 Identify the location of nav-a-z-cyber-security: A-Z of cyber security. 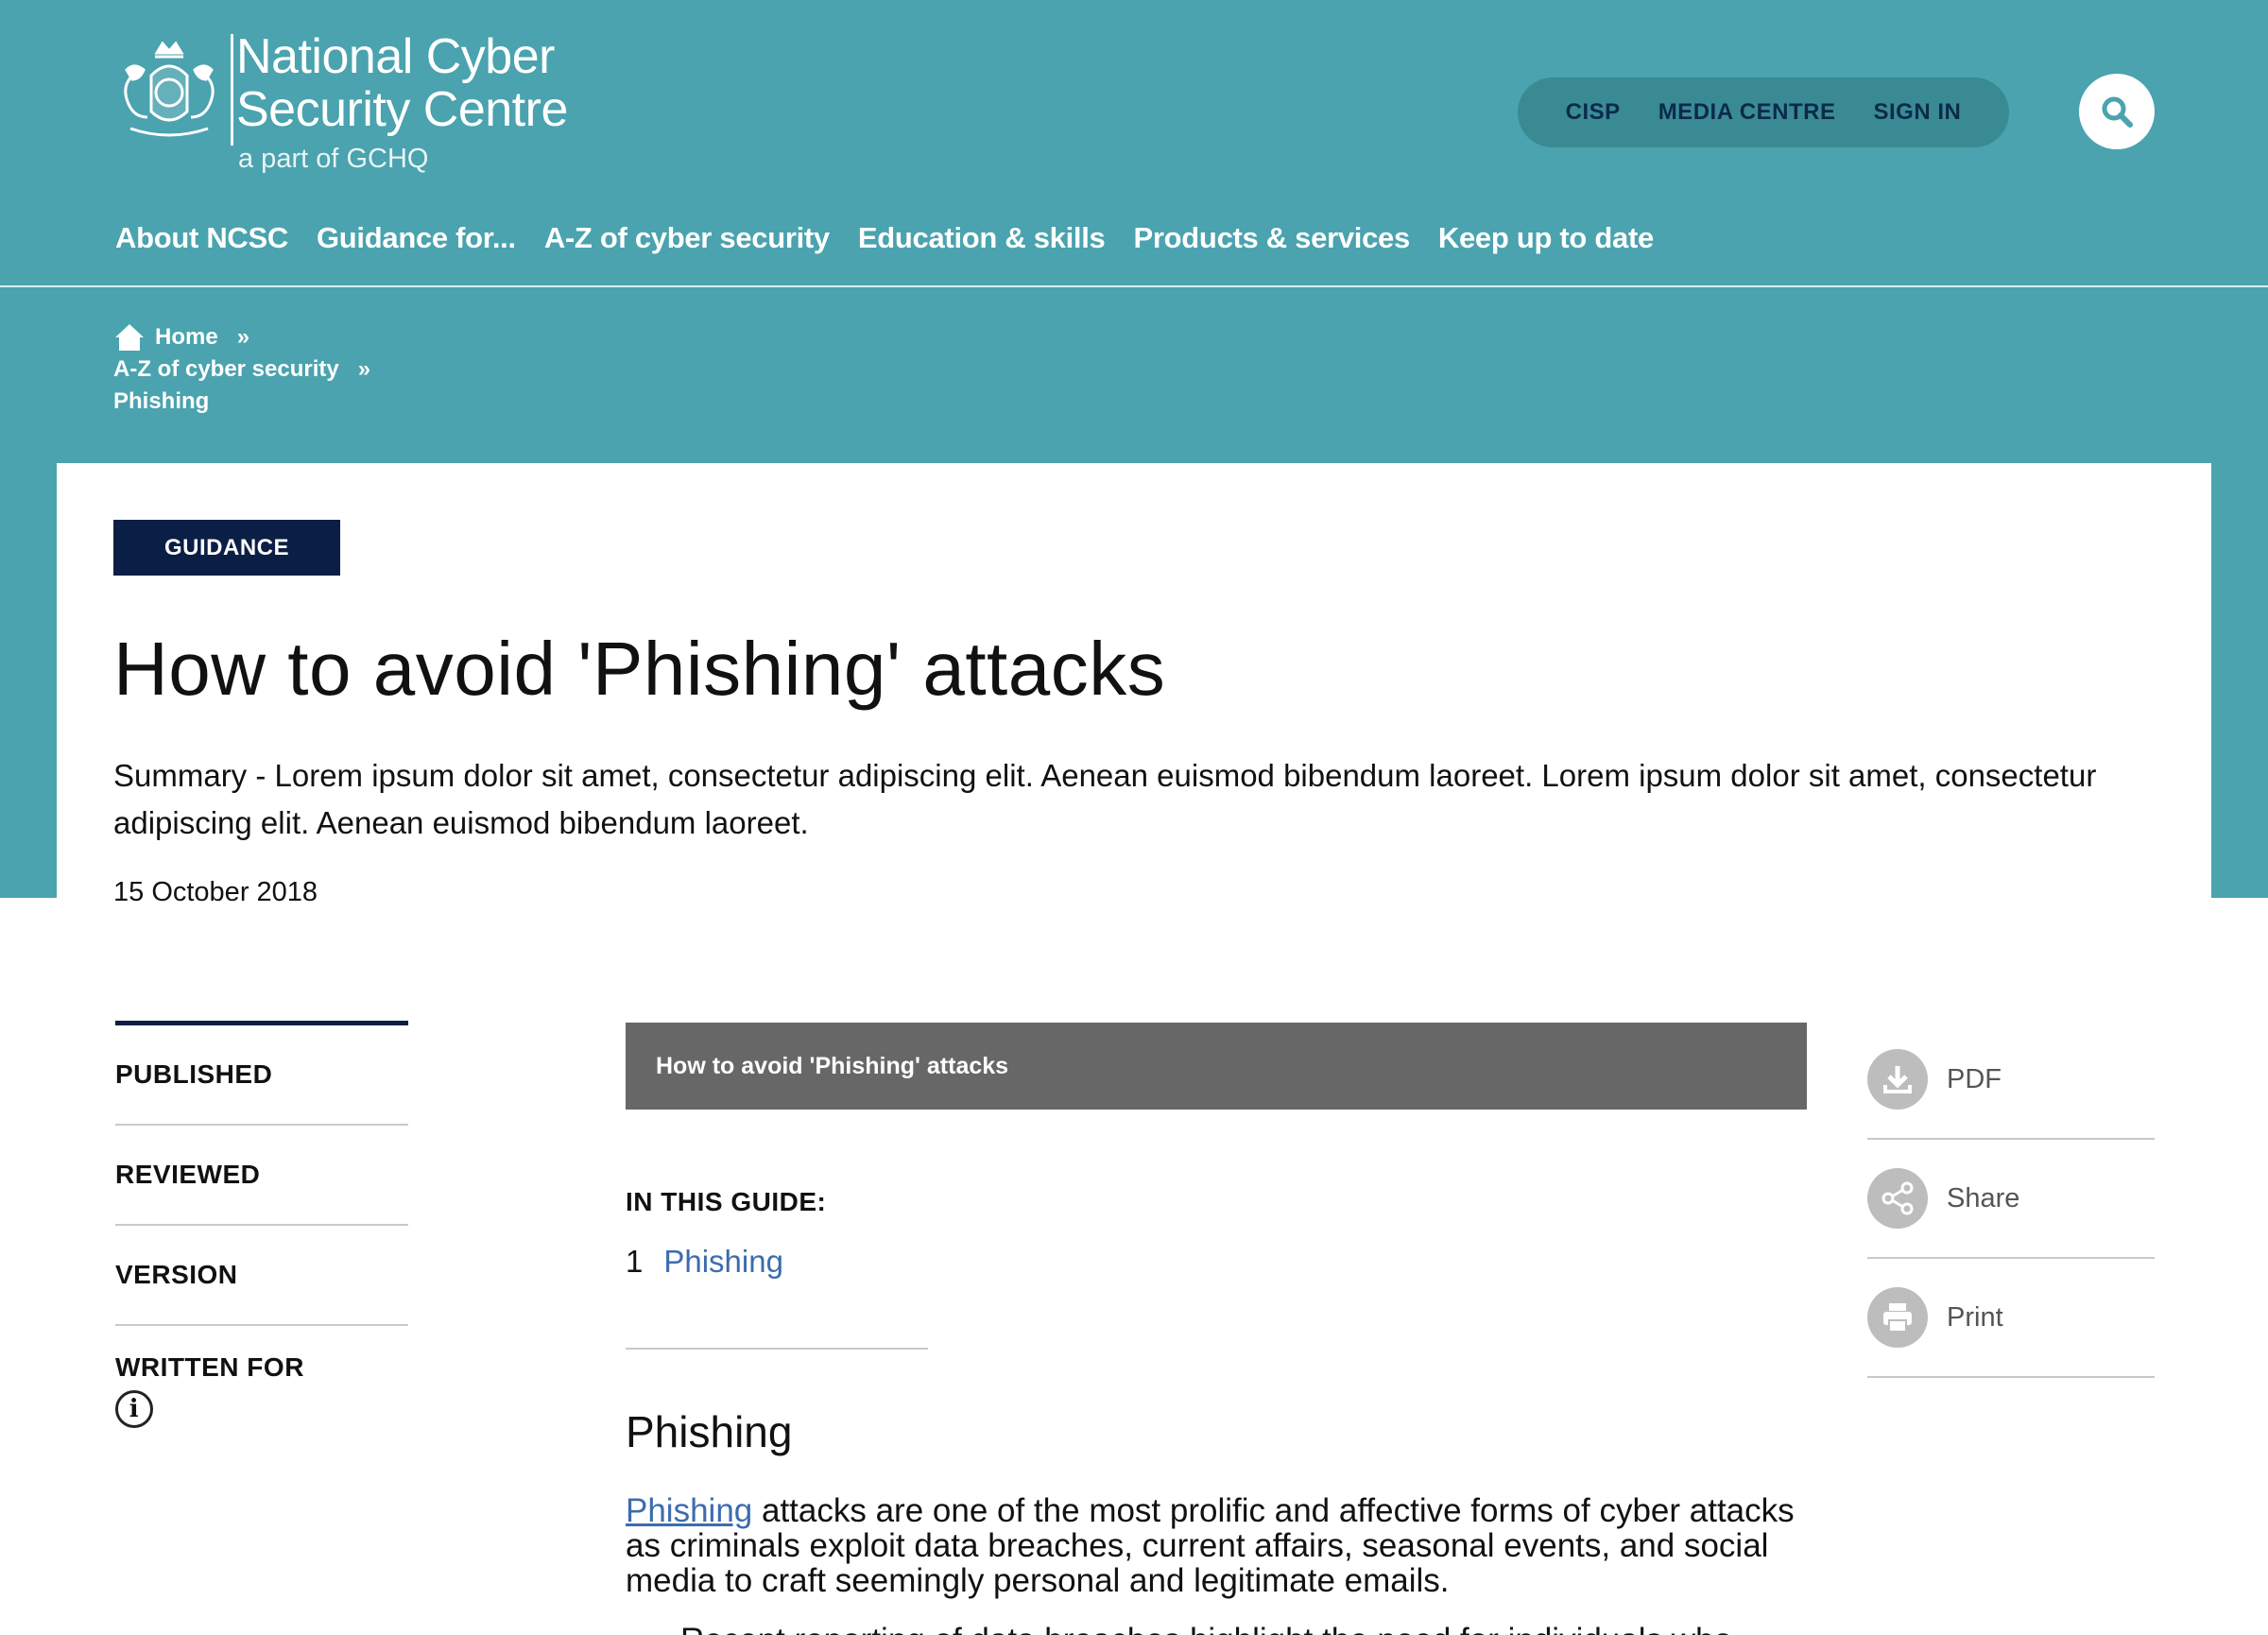
(687, 238).